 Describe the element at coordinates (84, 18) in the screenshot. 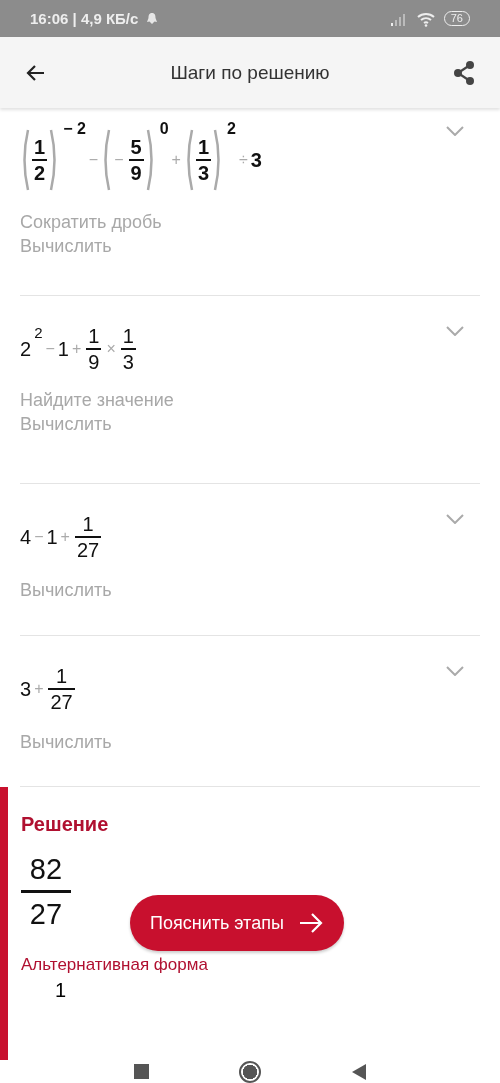

I see `status-text: 16:06 | 4,9 КБ/с` at that location.